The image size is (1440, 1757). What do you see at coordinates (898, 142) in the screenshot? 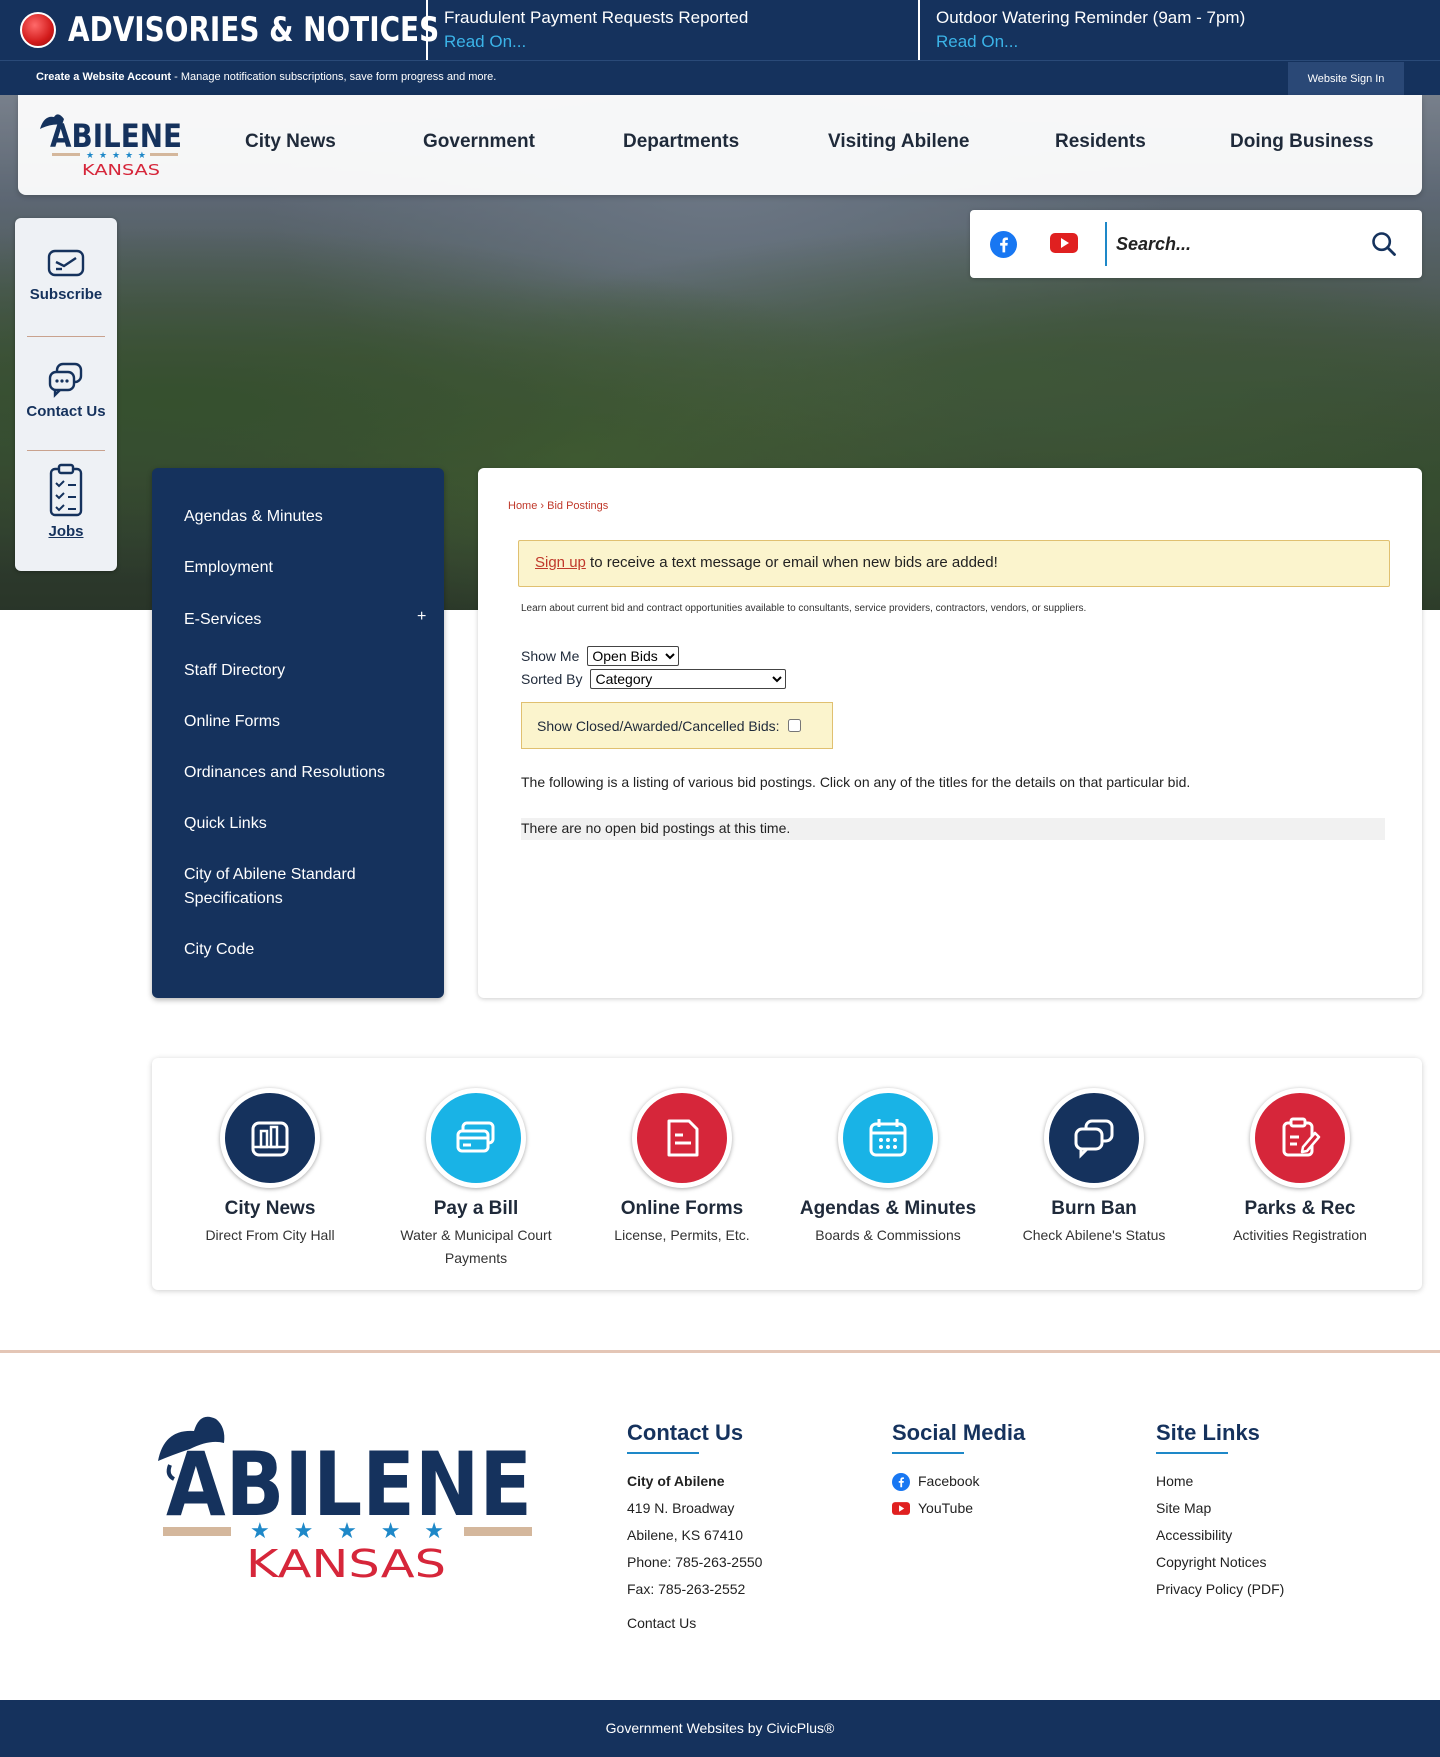
I see `nav-visiting-abilene: Visiting Abilene` at bounding box center [898, 142].